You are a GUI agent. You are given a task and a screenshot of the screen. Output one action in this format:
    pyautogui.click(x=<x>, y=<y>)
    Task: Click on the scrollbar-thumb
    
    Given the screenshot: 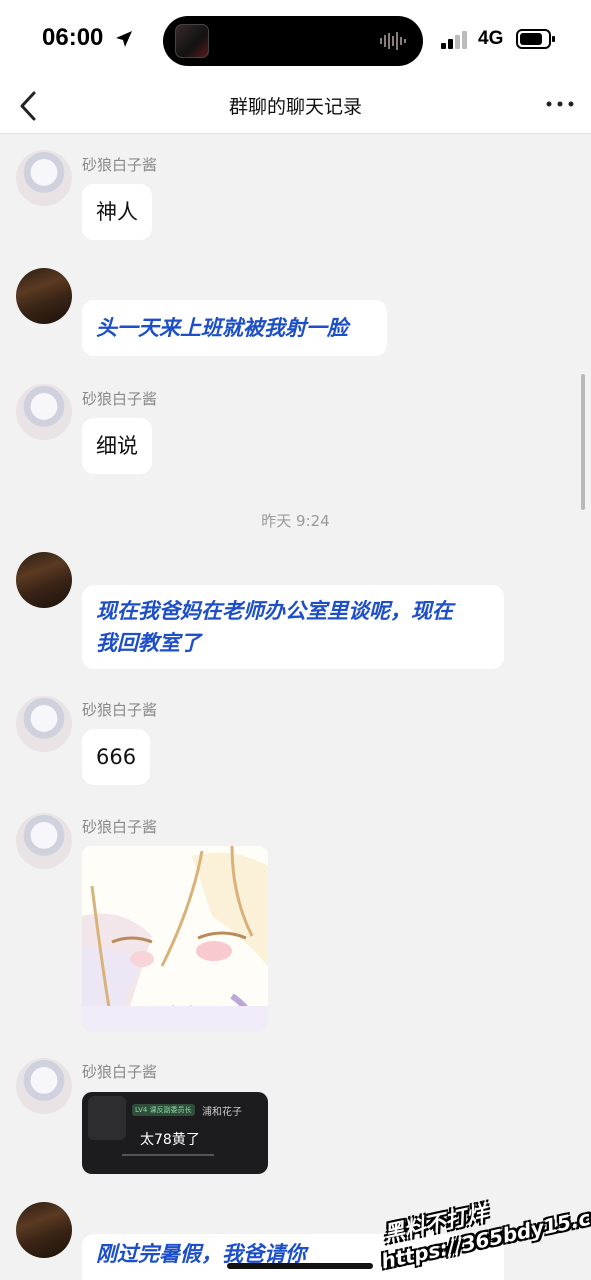 What is the action you would take?
    pyautogui.click(x=583, y=442)
    